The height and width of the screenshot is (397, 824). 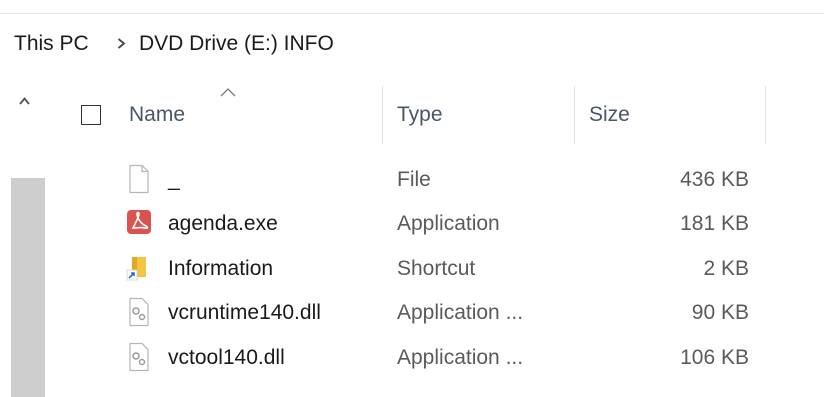 I want to click on file-name: agenda.exe, so click(x=223, y=223).